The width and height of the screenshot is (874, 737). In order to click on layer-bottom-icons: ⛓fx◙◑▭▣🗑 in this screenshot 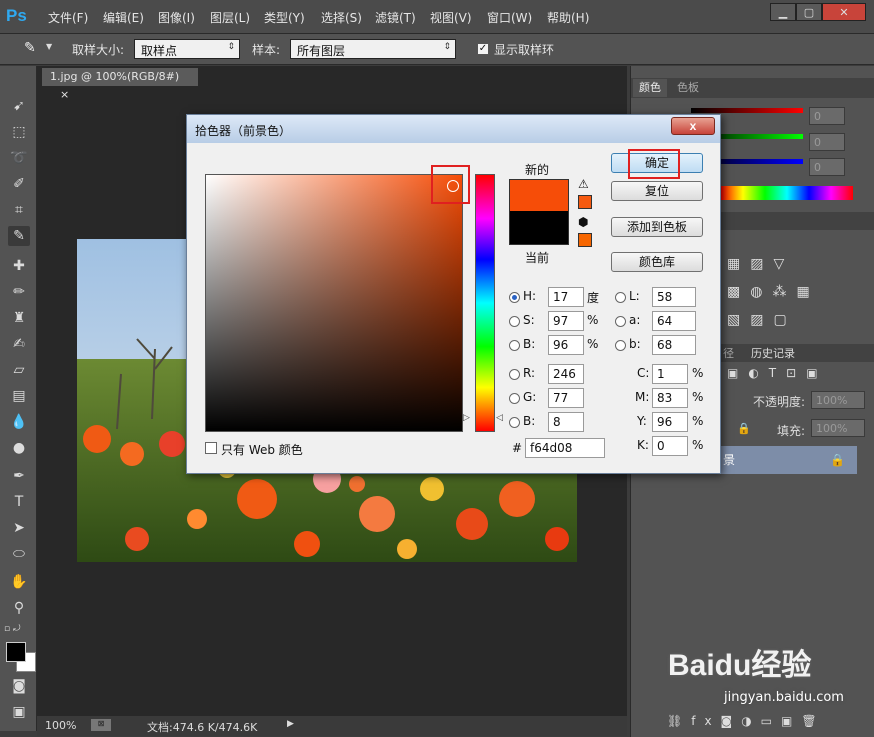, I will do `click(746, 721)`.